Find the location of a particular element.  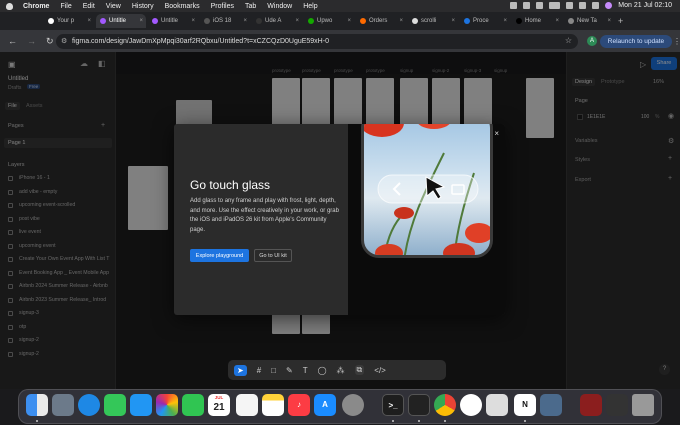

tab-label: New Ta is located at coordinates (587, 21).